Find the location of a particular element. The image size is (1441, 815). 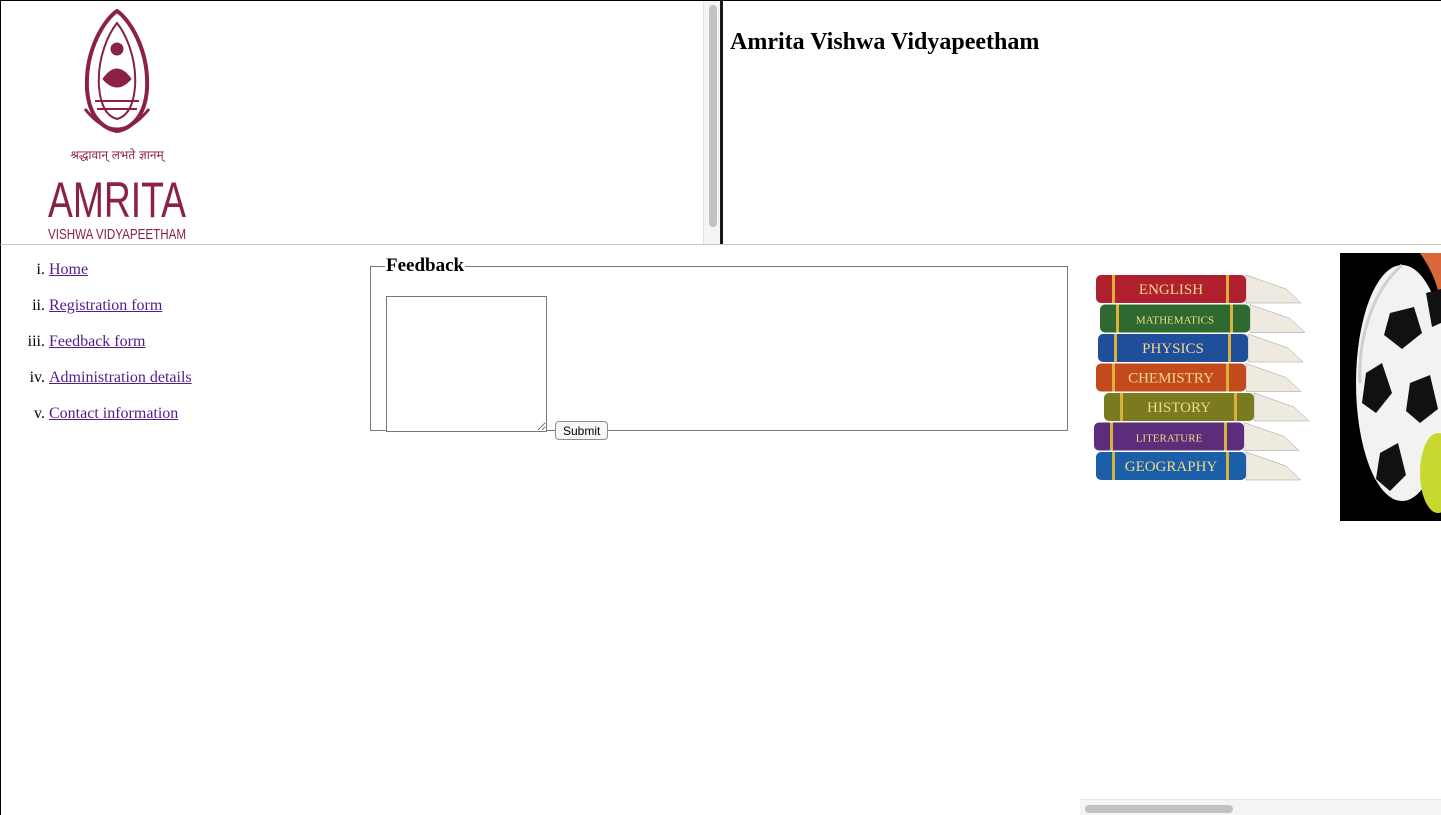

nav-item-contact: Contact information is located at coordinates (120, 421).